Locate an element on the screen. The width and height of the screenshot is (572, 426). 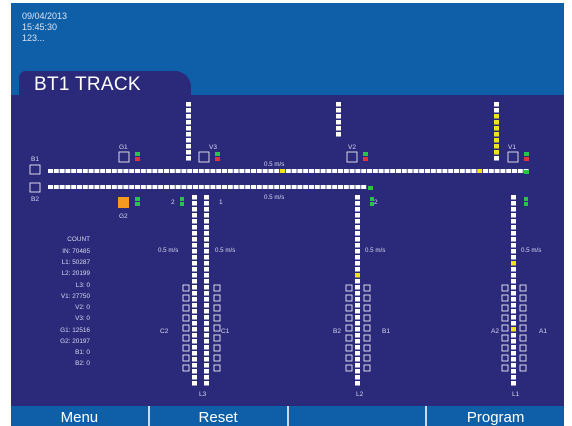
program-button: Program is located at coordinates (495, 416).